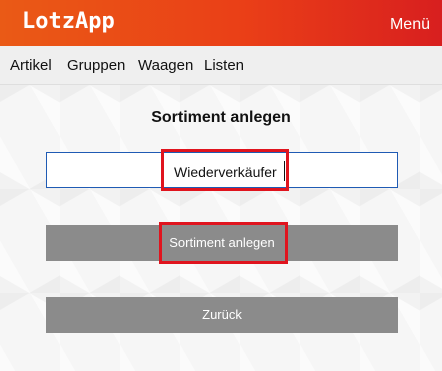 The height and width of the screenshot is (371, 442). Describe the element at coordinates (68, 21) in the screenshot. I see `app-title: LotzApp` at that location.